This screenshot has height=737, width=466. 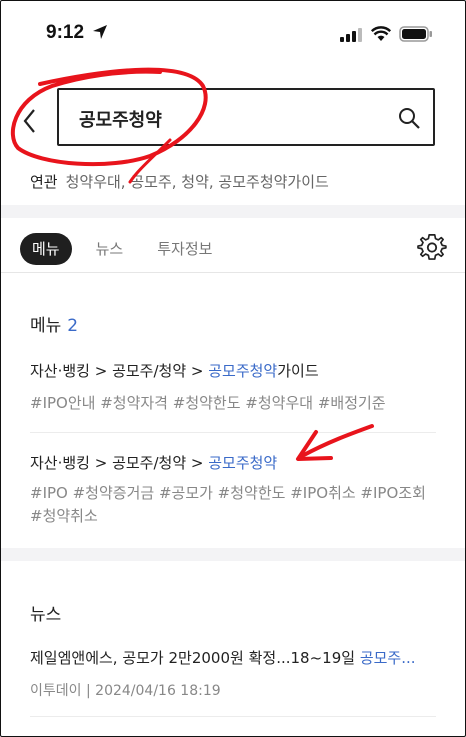 I want to click on battery-icon, so click(x=415, y=34).